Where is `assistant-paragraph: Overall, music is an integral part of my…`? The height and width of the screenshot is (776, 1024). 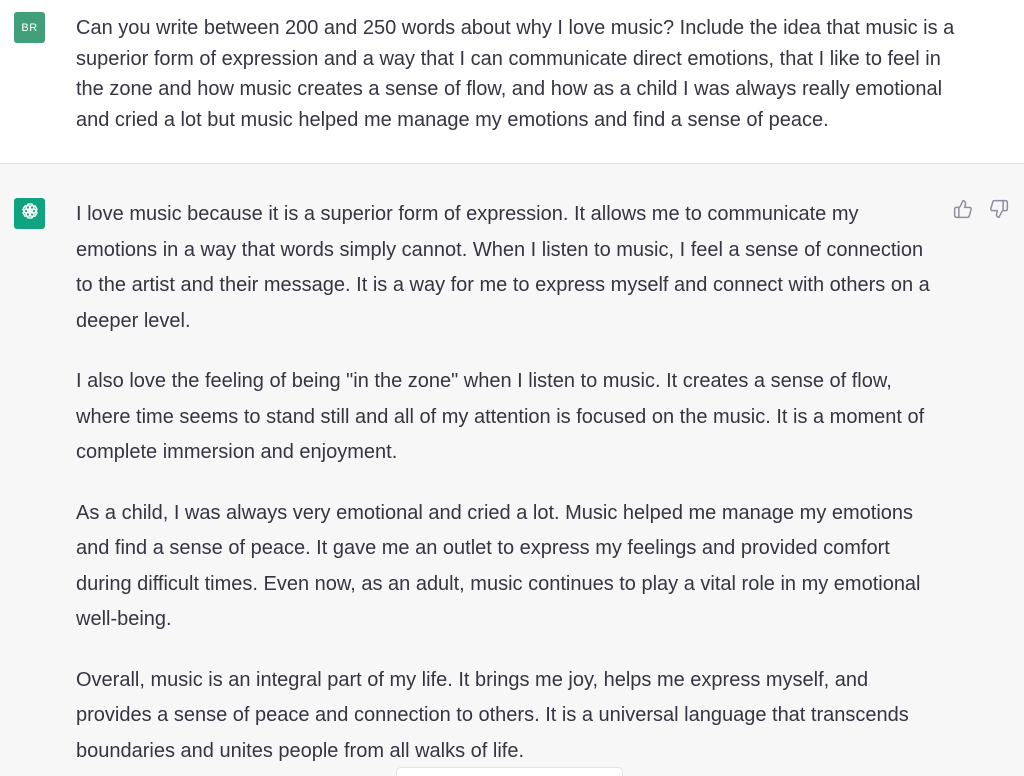
assistant-paragraph: Overall, music is an integral part of my… is located at coordinates (492, 715).